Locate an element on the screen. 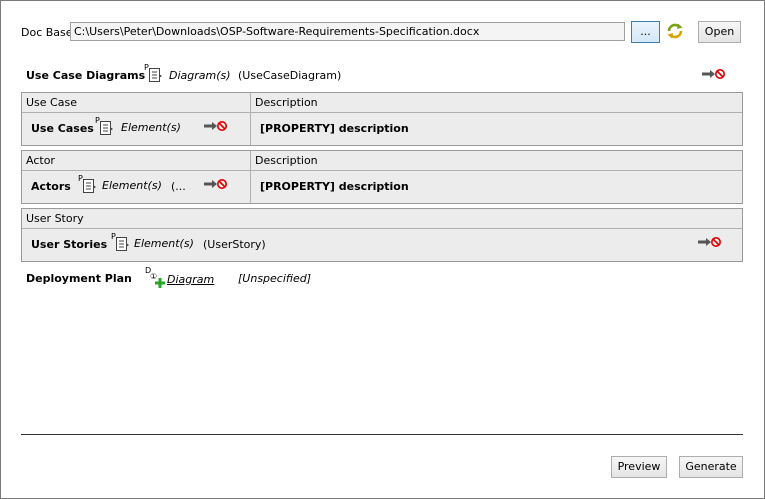  actor-description-header: Description is located at coordinates (286, 160).